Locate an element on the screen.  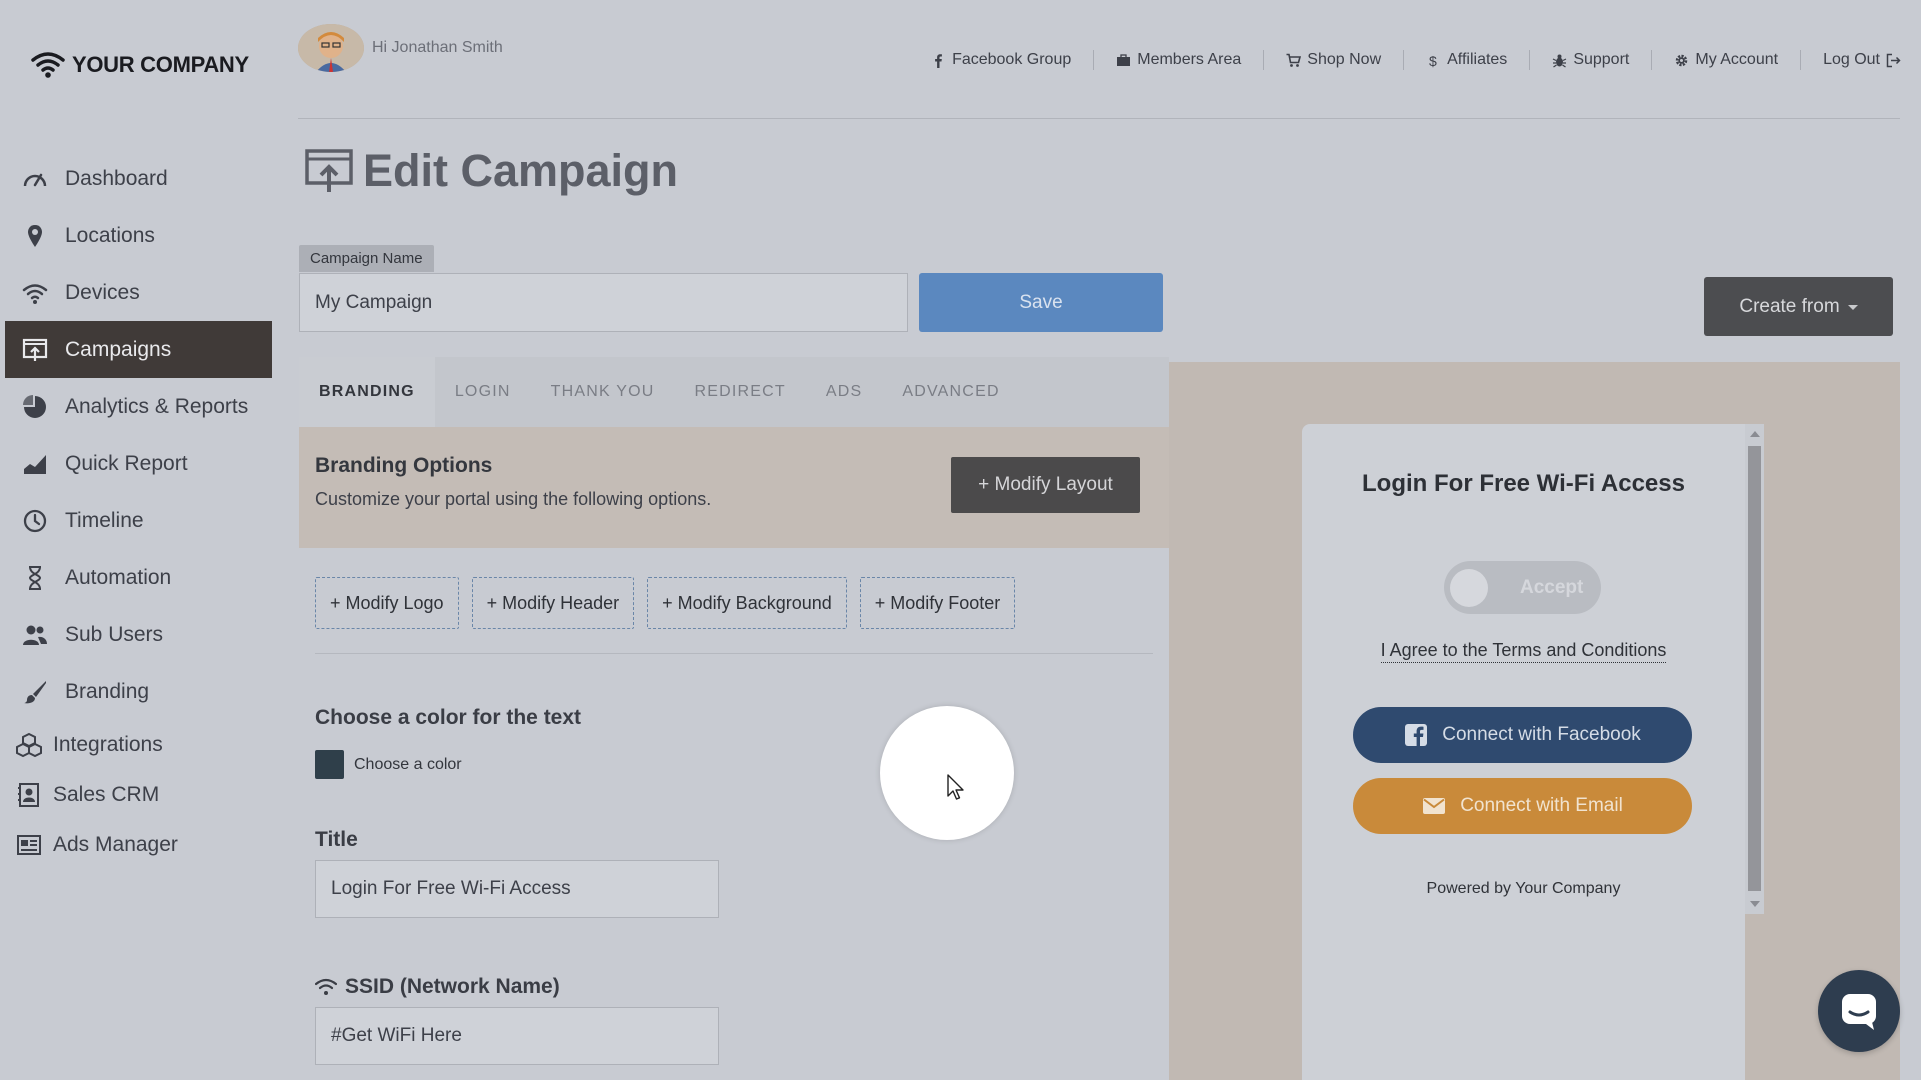
color-swatch is located at coordinates (329, 764).